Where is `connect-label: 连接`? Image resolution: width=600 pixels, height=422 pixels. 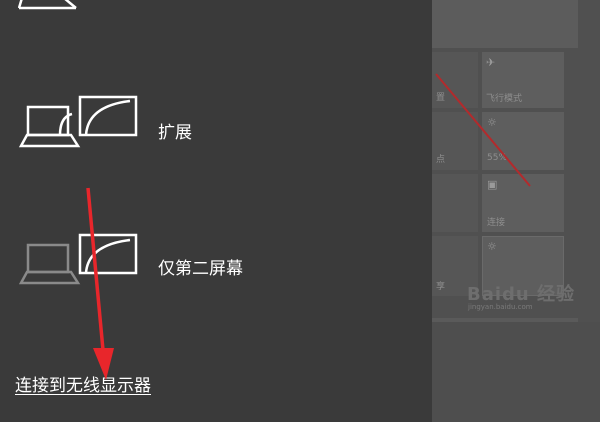 connect-label: 连接 is located at coordinates (496, 223).